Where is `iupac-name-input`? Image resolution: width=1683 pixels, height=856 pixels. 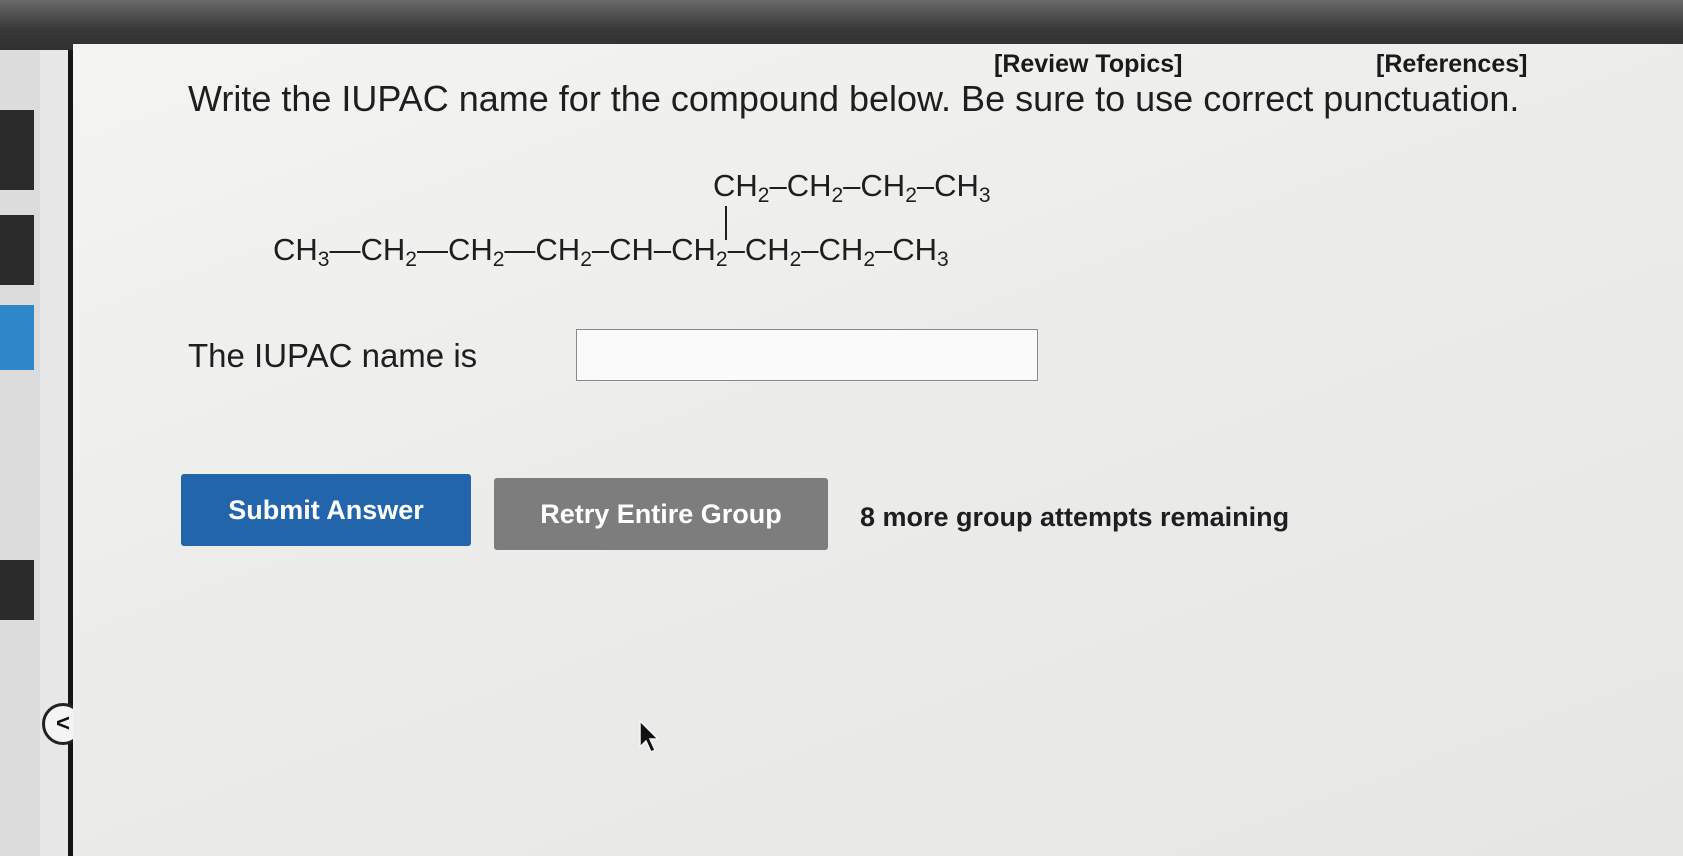 iupac-name-input is located at coordinates (807, 355).